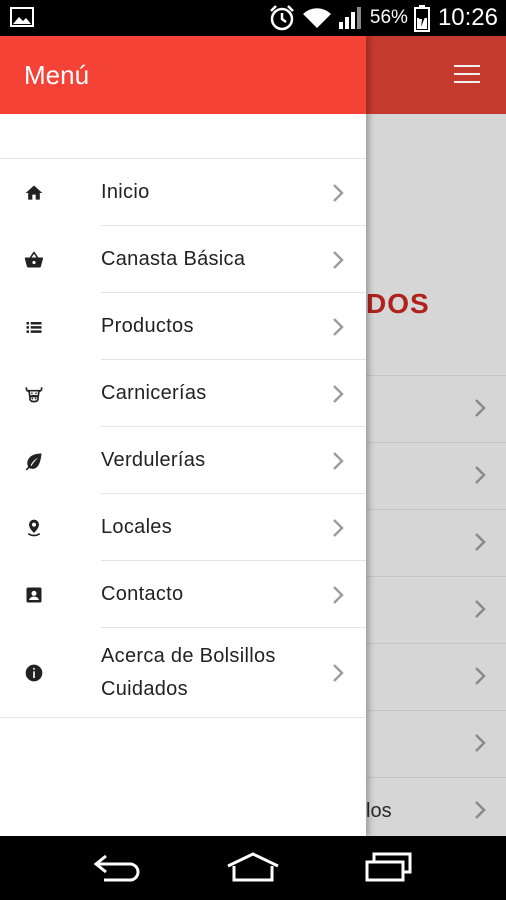 Image resolution: width=506 pixels, height=900 pixels. What do you see at coordinates (34, 394) in the screenshot?
I see `cow-icon` at bounding box center [34, 394].